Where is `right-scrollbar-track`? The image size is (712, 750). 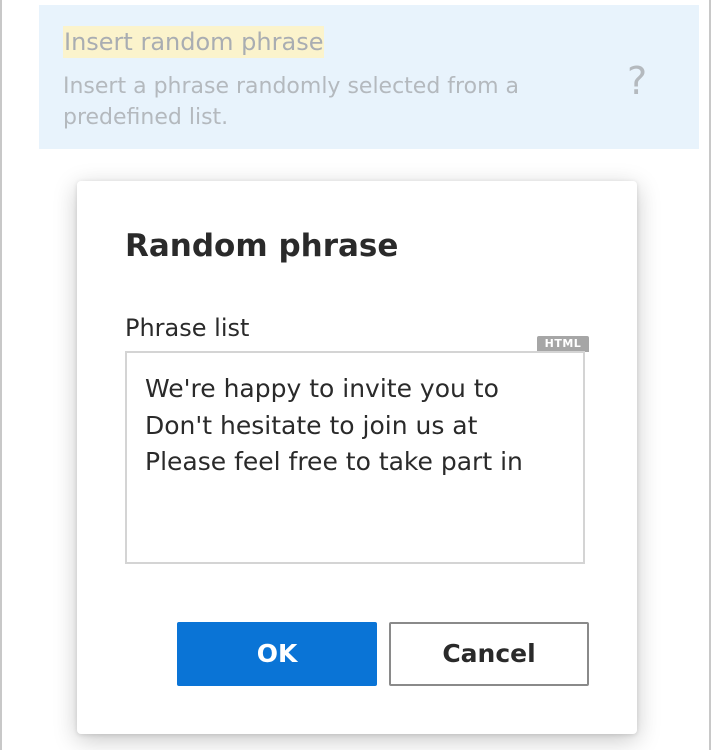
right-scrollbar-track is located at coordinates (710, 375).